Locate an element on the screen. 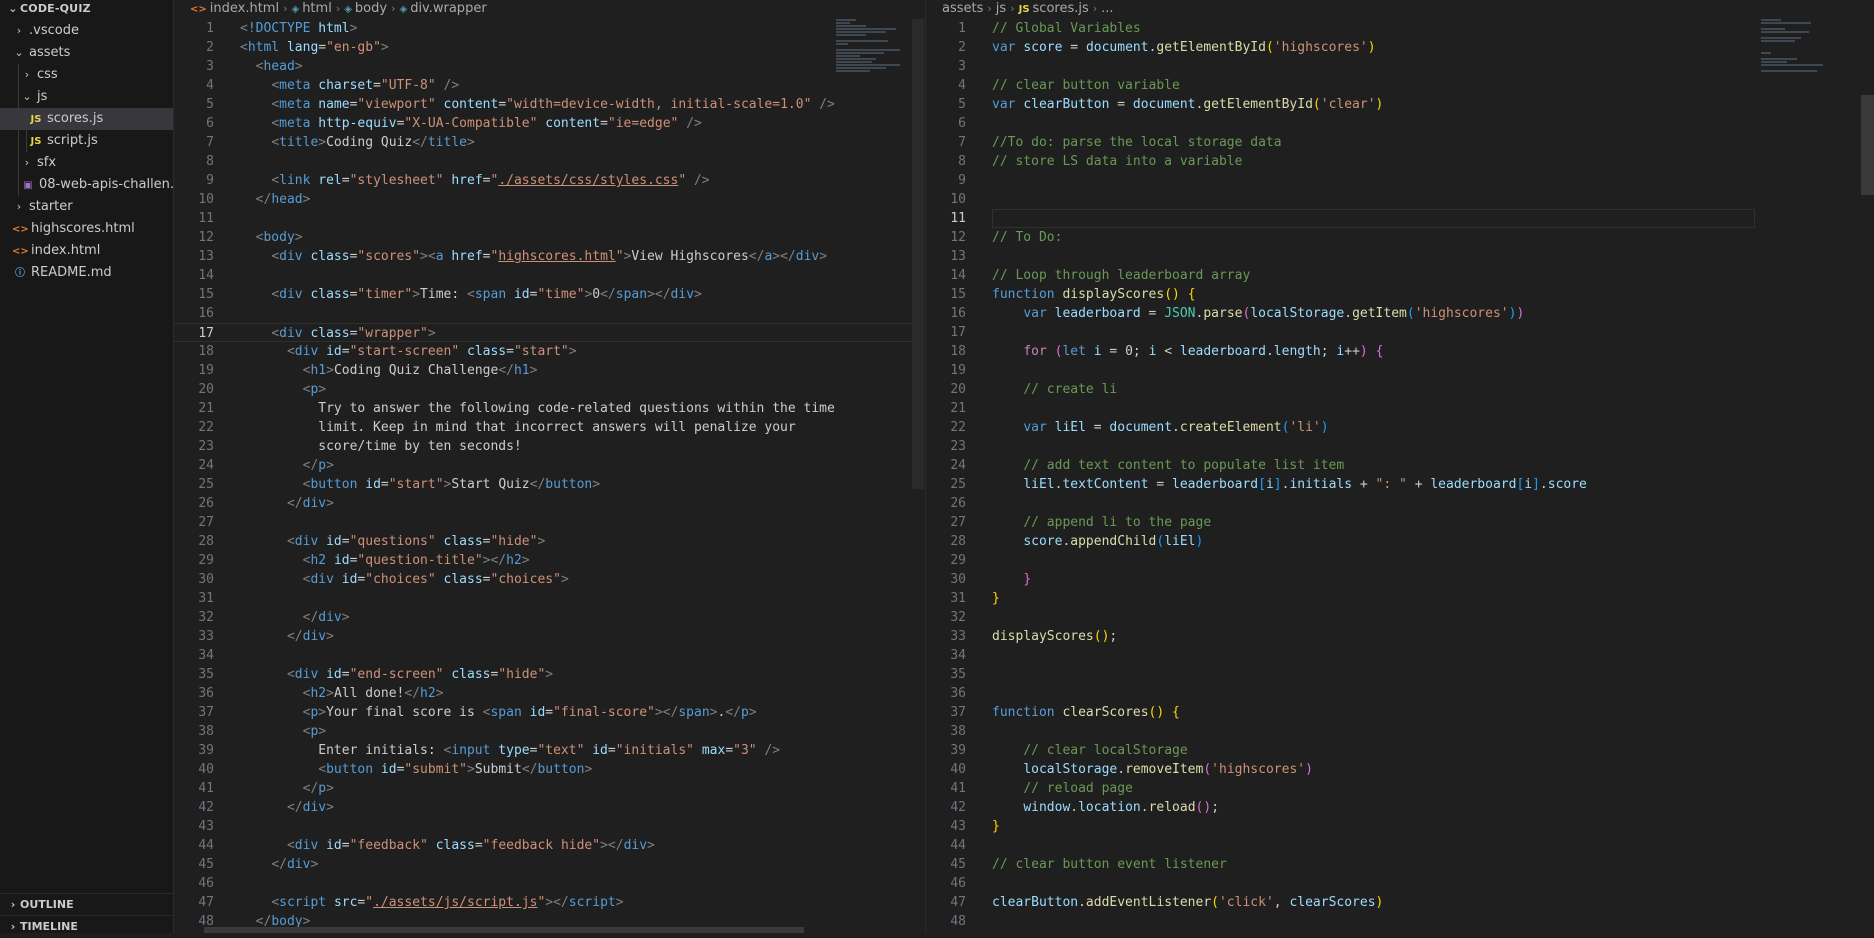  code-line: 6 is located at coordinates (962, 123).